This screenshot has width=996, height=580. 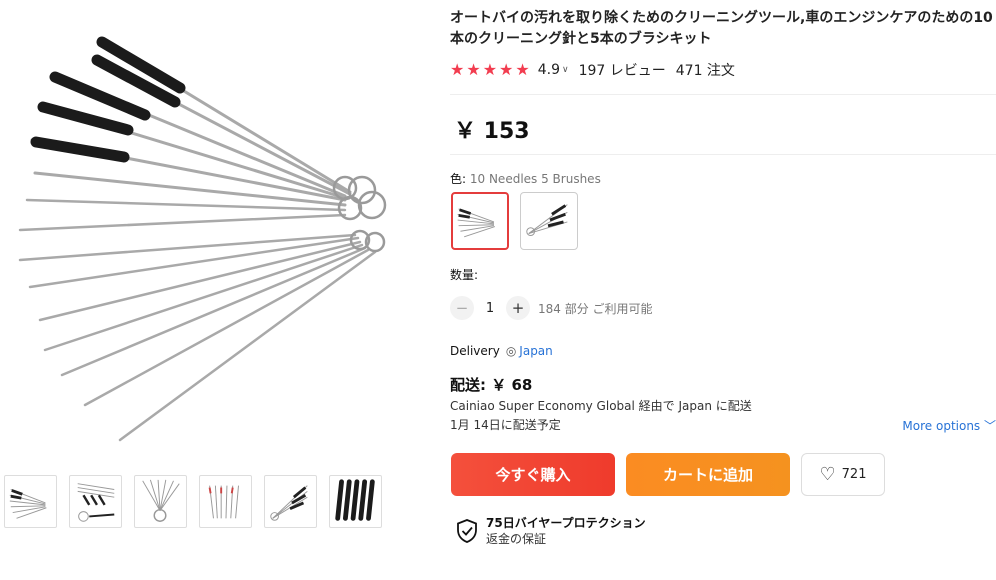 What do you see at coordinates (505, 425) in the screenshot?
I see `delivery-eta: 1月 14日に配送予定` at bounding box center [505, 425].